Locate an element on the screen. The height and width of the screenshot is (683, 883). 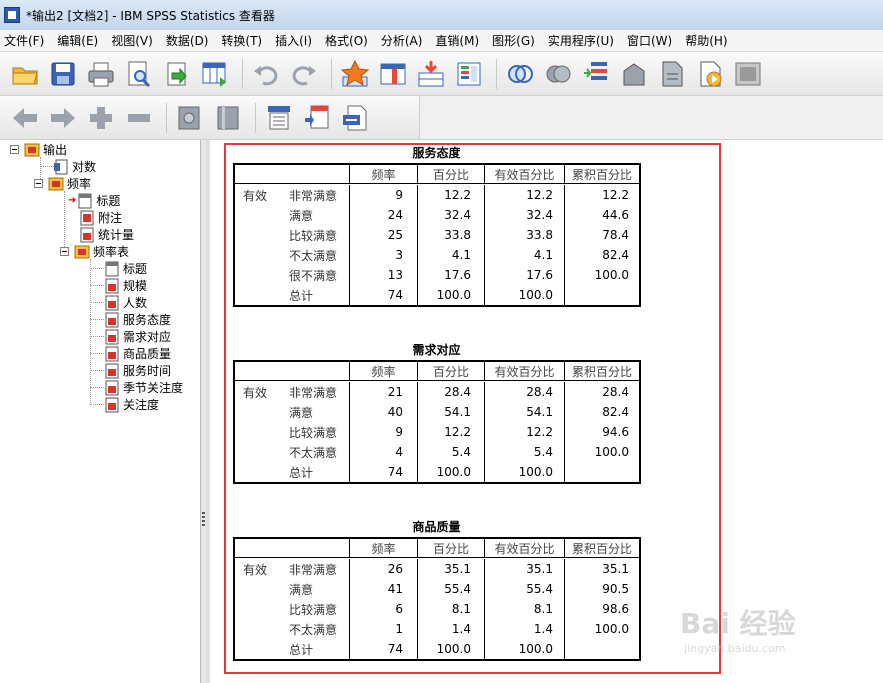
tree-item-frequency-table: 频率表 is located at coordinates (94, 251).